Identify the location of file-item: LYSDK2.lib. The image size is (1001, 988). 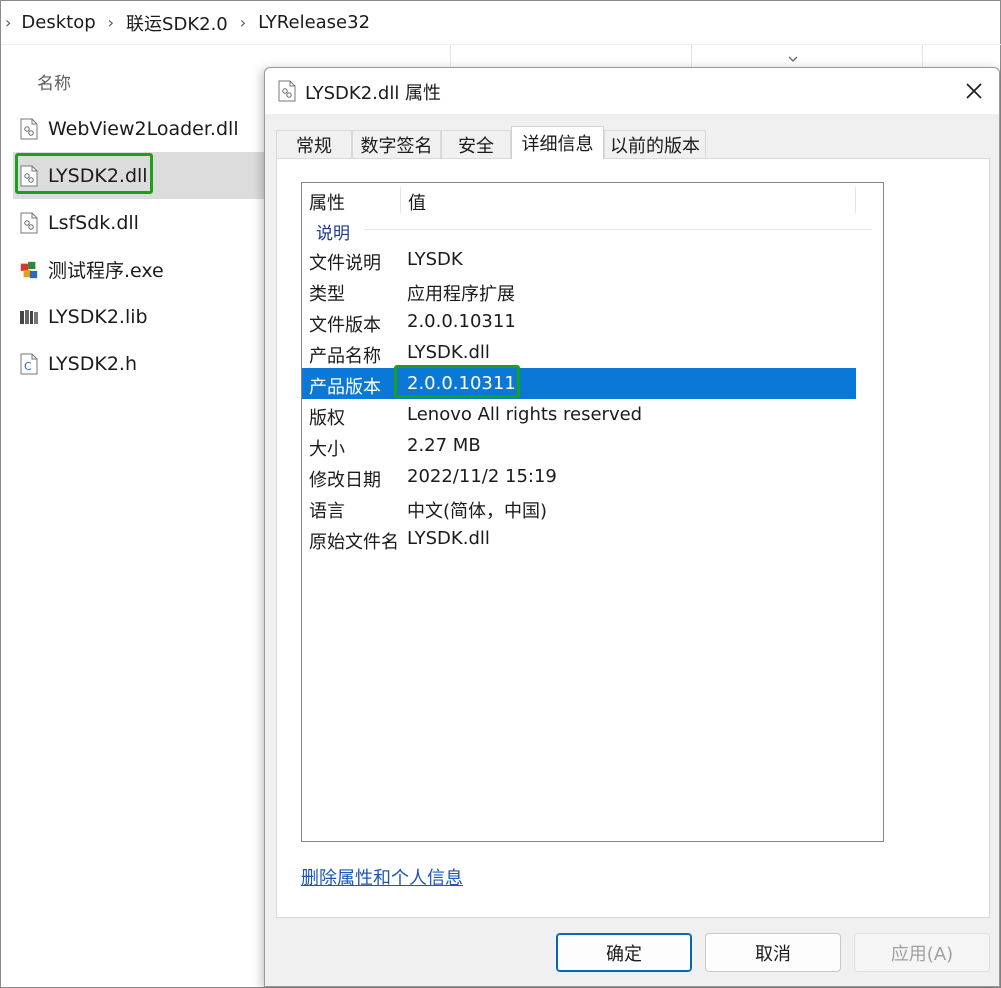
(139, 316).